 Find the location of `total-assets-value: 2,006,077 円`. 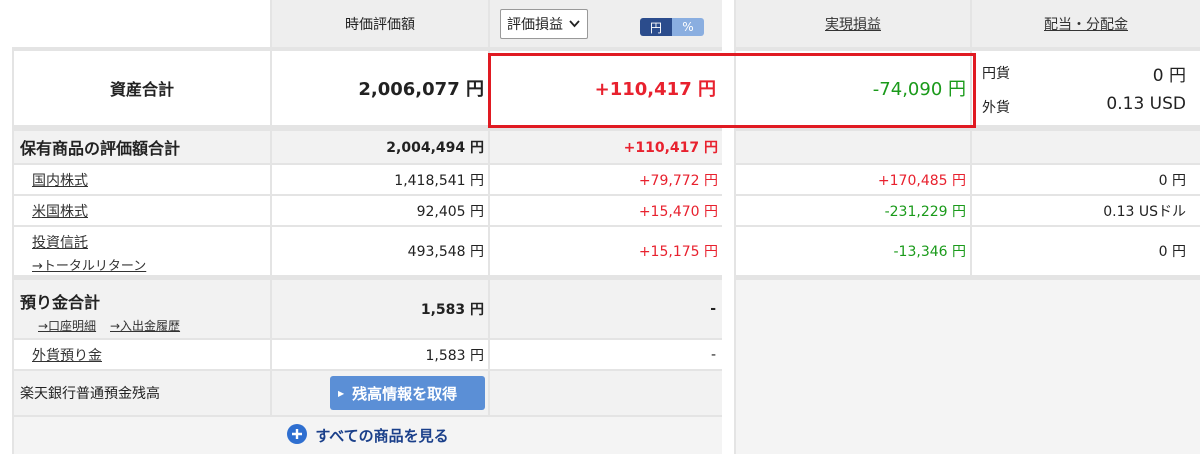

total-assets-value: 2,006,077 円 is located at coordinates (380, 88).